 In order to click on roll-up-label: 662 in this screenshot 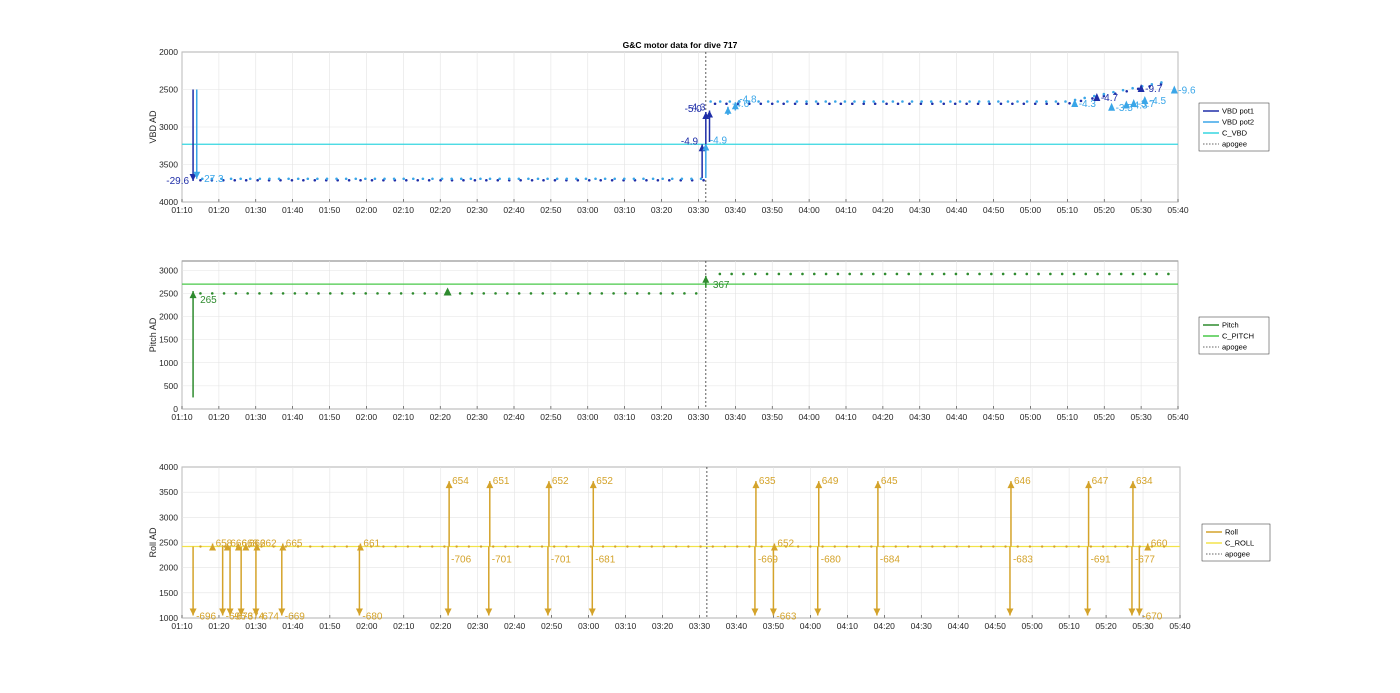, I will do `click(268, 544)`.